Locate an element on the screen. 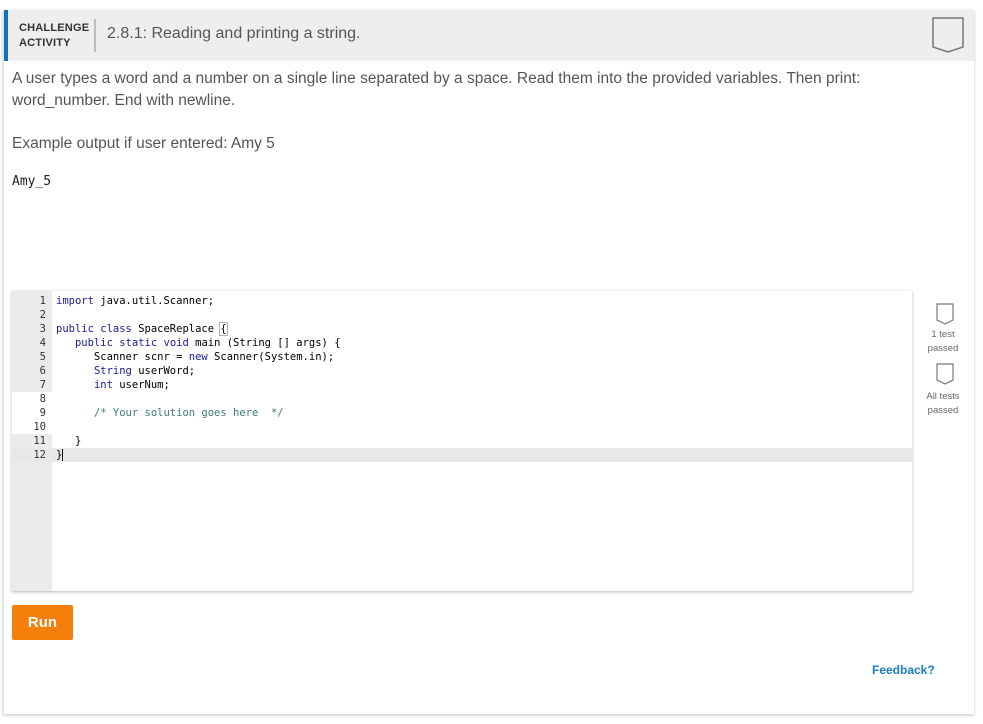 Image resolution: width=983 pixels, height=724 pixels. code-text: public class SpaceReplace { is located at coordinates (142, 329).